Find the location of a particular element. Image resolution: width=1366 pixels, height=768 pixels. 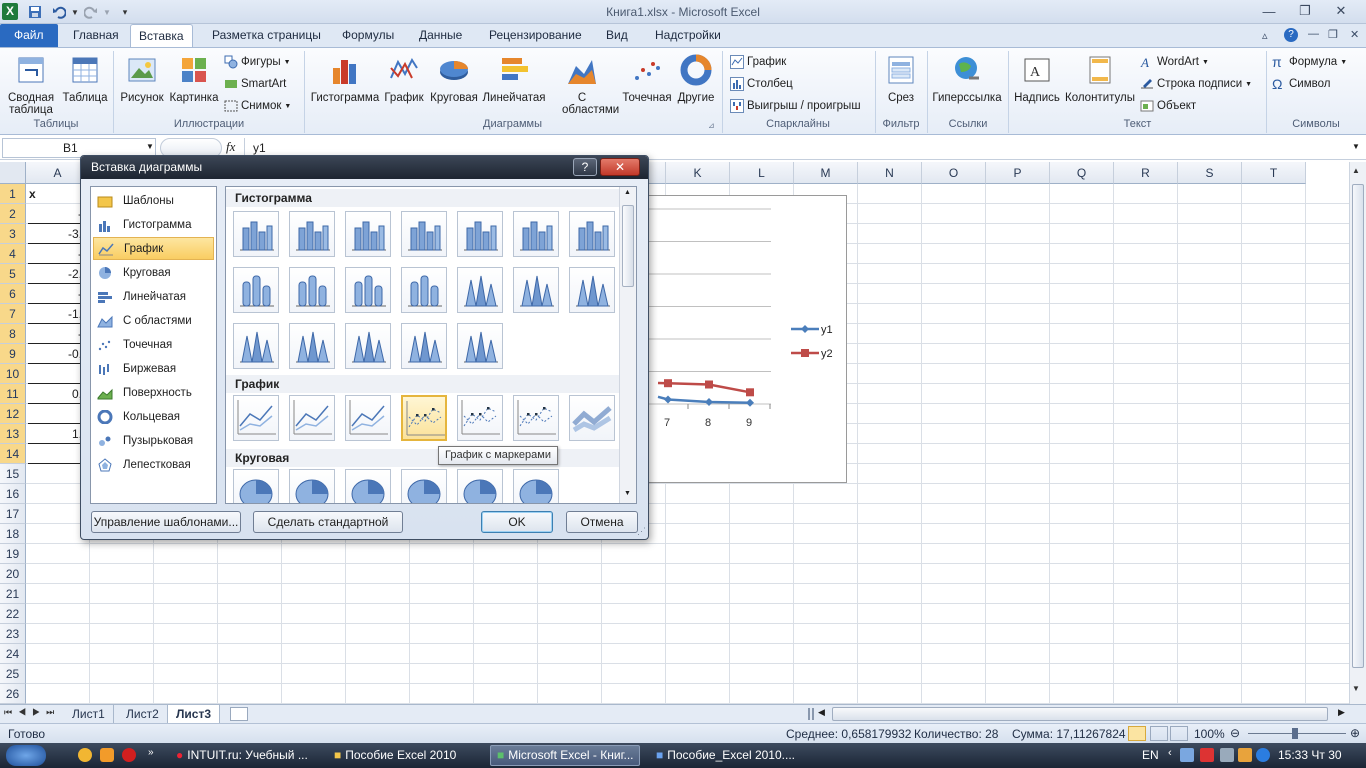

sheet-tab-1: Лист1 is located at coordinates (89, 714).